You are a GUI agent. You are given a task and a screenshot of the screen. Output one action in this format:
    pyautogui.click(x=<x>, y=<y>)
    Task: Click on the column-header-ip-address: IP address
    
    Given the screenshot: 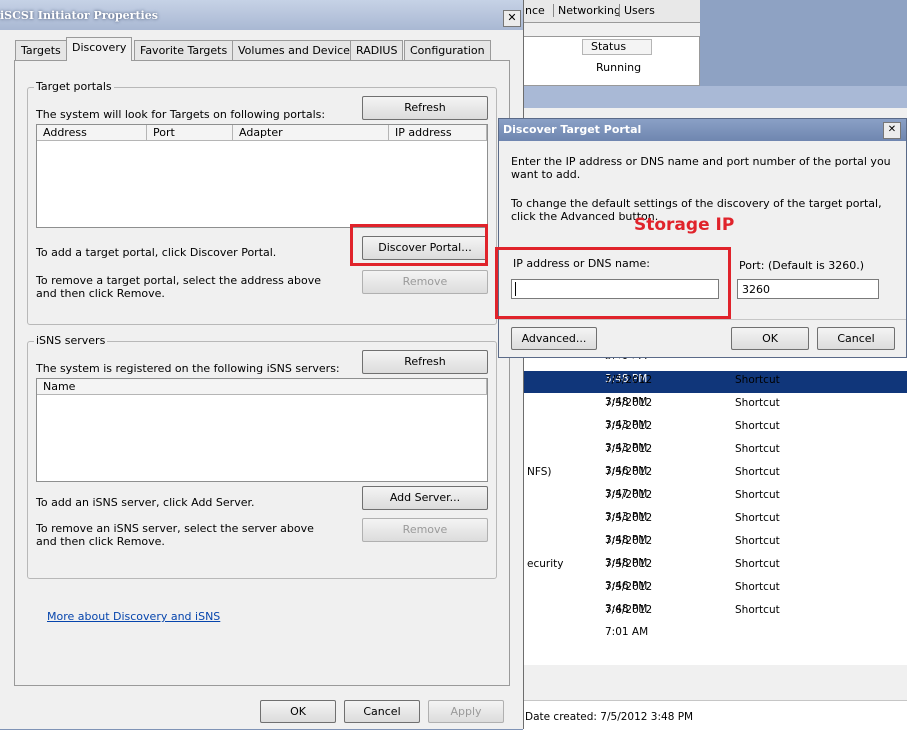 What is the action you would take?
    pyautogui.click(x=438, y=133)
    